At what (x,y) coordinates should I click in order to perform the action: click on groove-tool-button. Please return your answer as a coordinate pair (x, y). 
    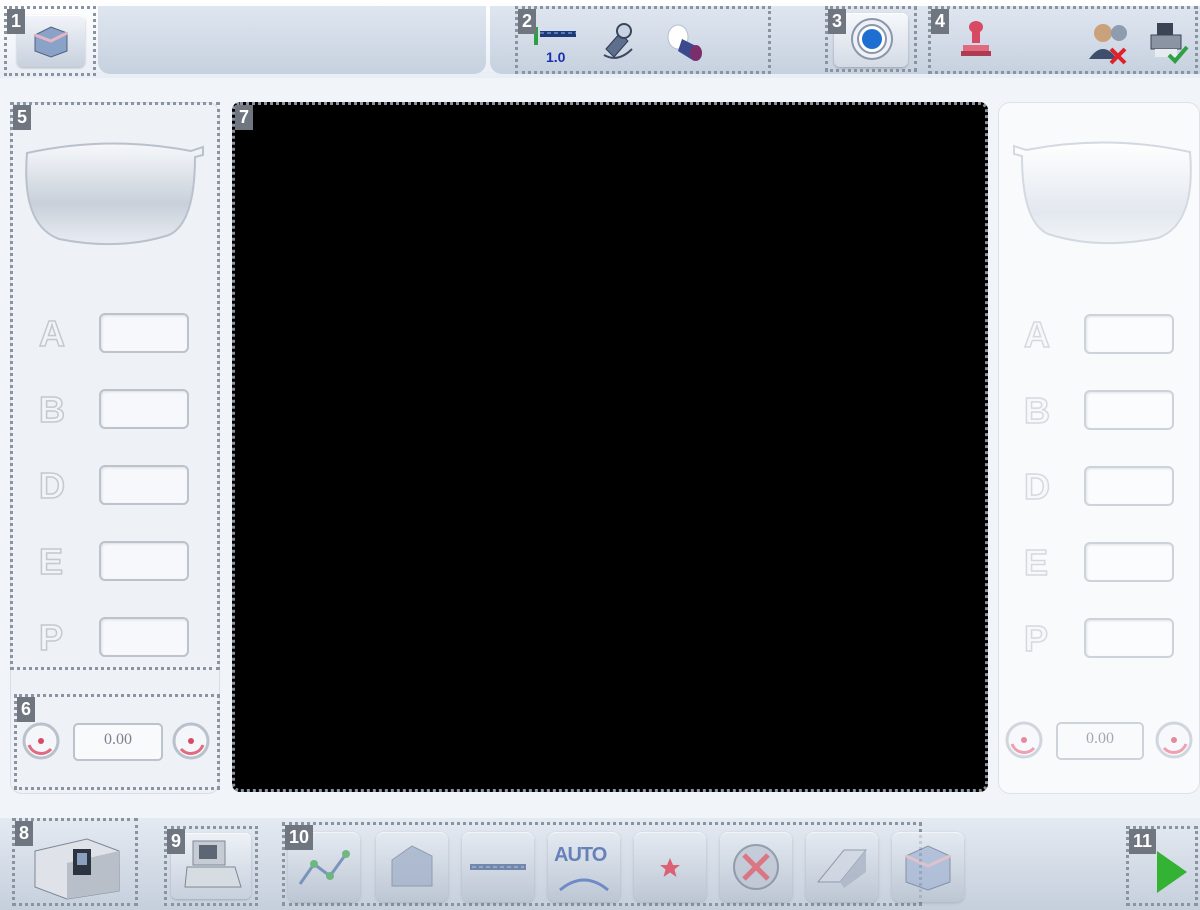
    Looking at the image, I should click on (498, 867).